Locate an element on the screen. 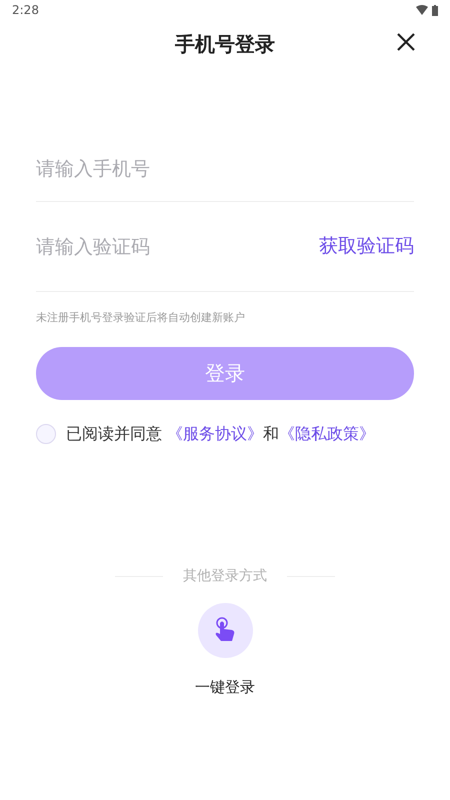 Image resolution: width=450 pixels, height=800 pixels. get-code-link: 获取验证码 is located at coordinates (366, 246).